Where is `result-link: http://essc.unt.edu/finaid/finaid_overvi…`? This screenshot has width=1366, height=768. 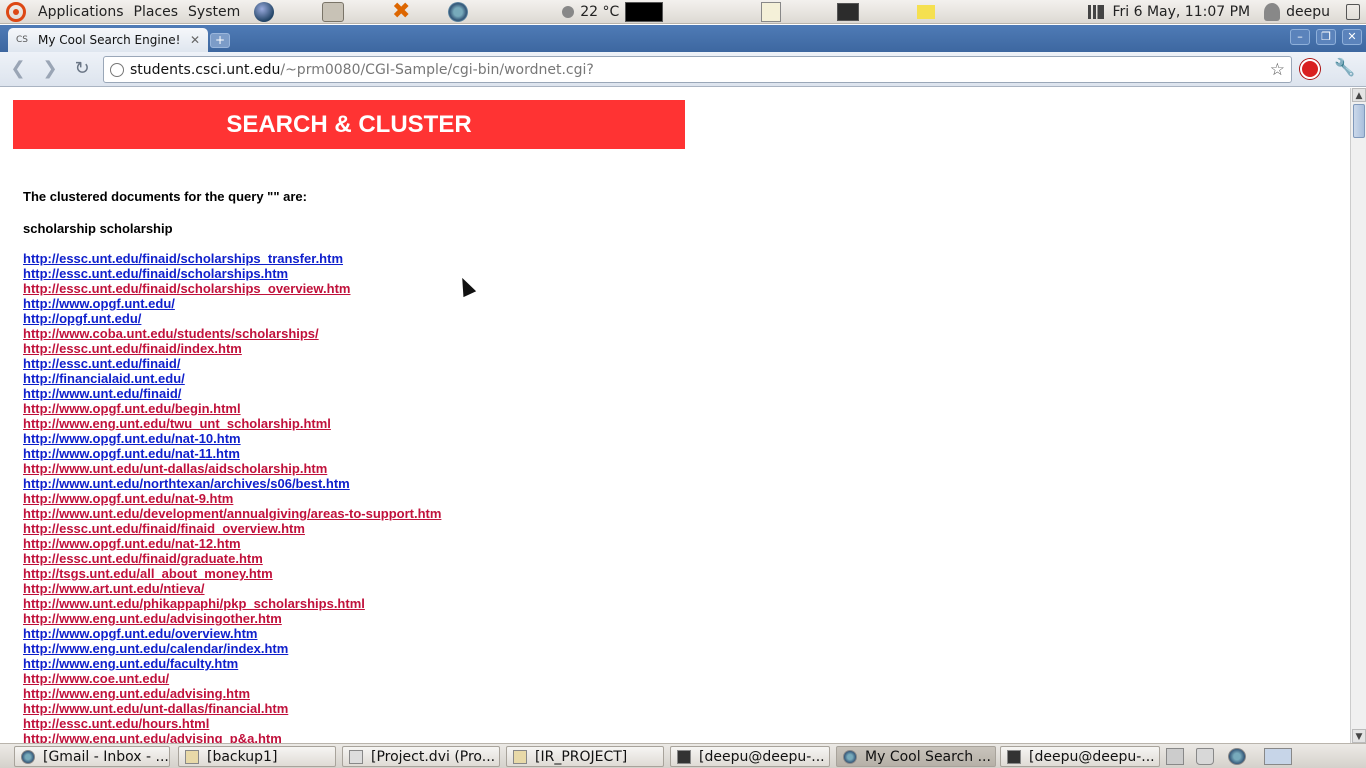 result-link: http://essc.unt.edu/finaid/finaid_overvi… is located at coordinates (164, 528).